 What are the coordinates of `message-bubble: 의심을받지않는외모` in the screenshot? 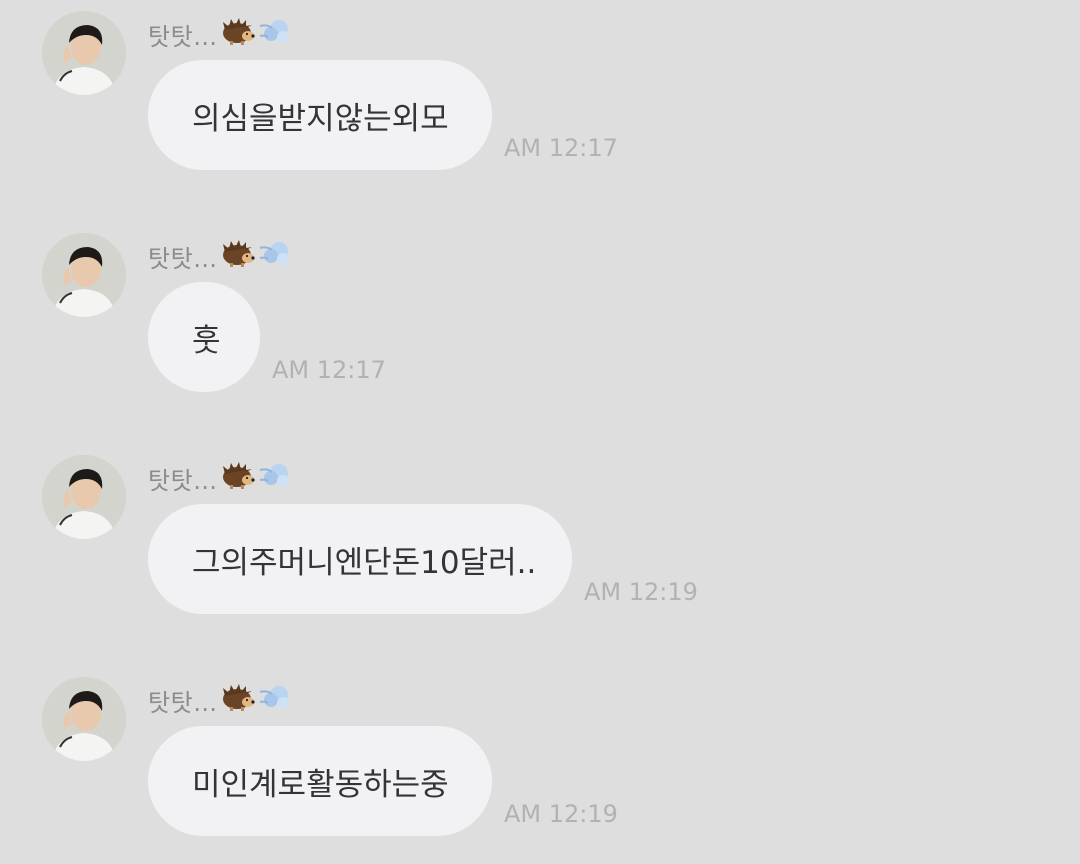 It's located at (320, 115).